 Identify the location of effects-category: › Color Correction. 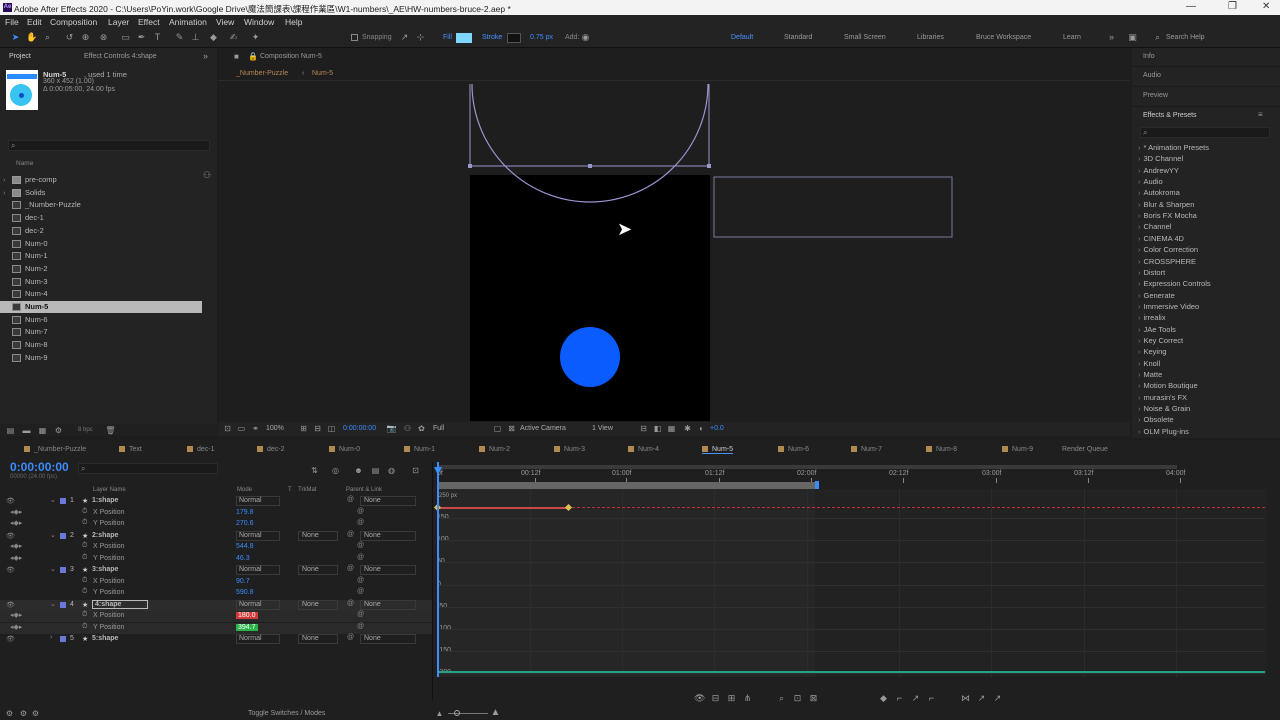
(1168, 249).